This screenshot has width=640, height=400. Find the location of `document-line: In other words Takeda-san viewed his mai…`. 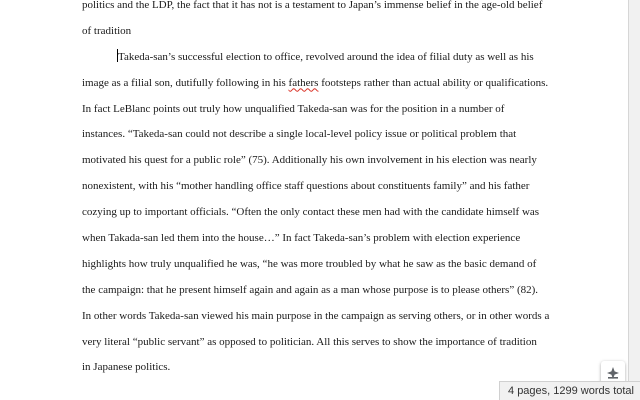

document-line: In other words Takeda-san viewed his mai… is located at coordinates (316, 315).